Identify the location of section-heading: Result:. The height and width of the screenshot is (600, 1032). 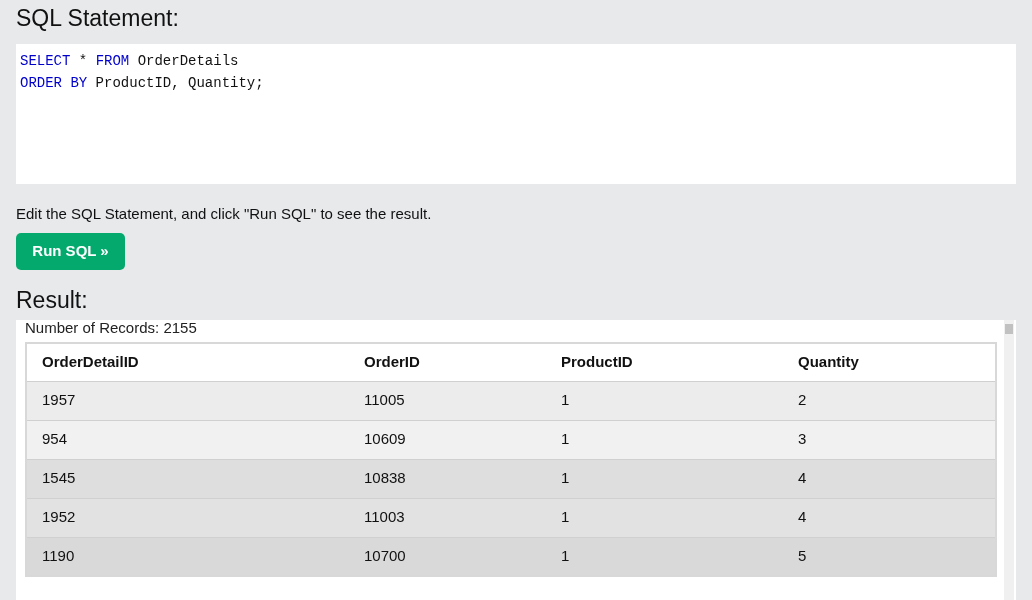
(52, 300).